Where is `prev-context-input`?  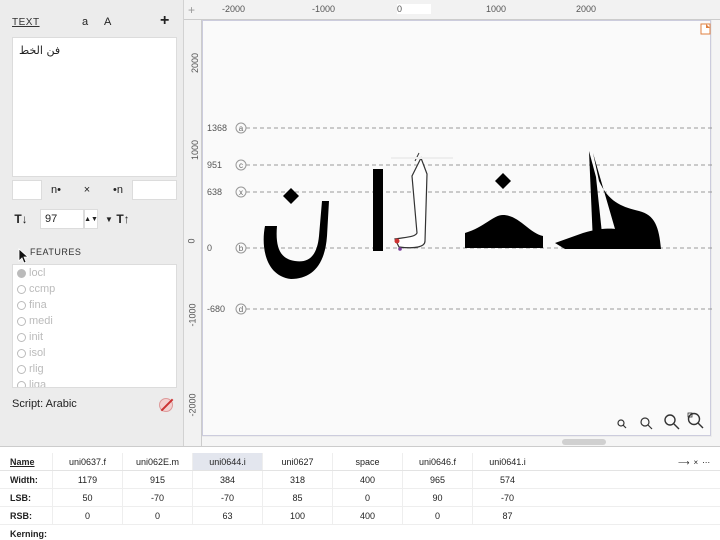 prev-context-input is located at coordinates (27, 190).